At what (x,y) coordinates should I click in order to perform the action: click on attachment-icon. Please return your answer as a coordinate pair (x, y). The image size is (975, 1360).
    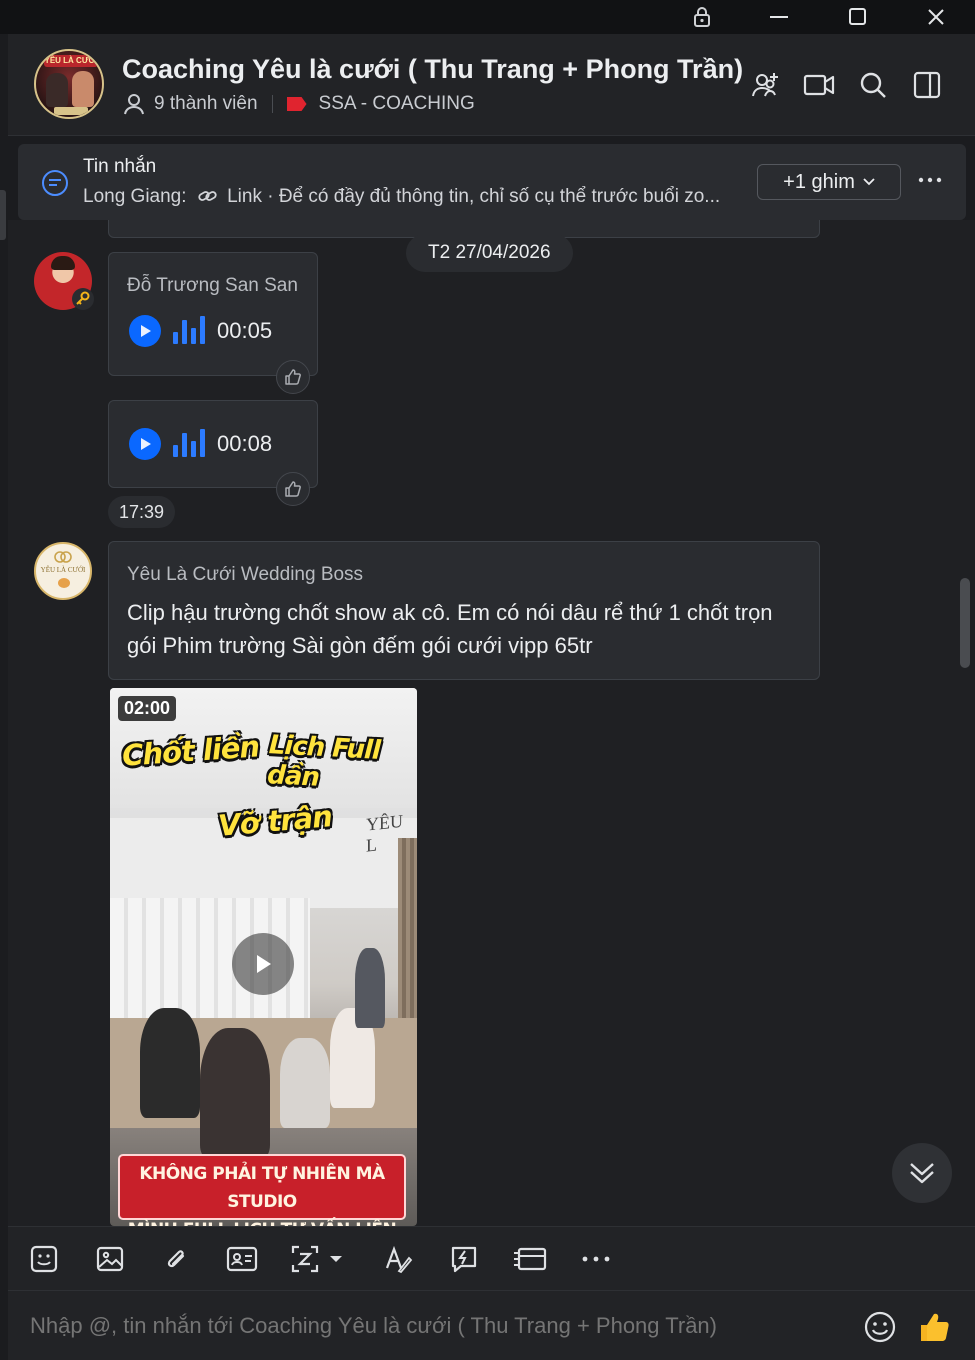
    Looking at the image, I should click on (176, 1259).